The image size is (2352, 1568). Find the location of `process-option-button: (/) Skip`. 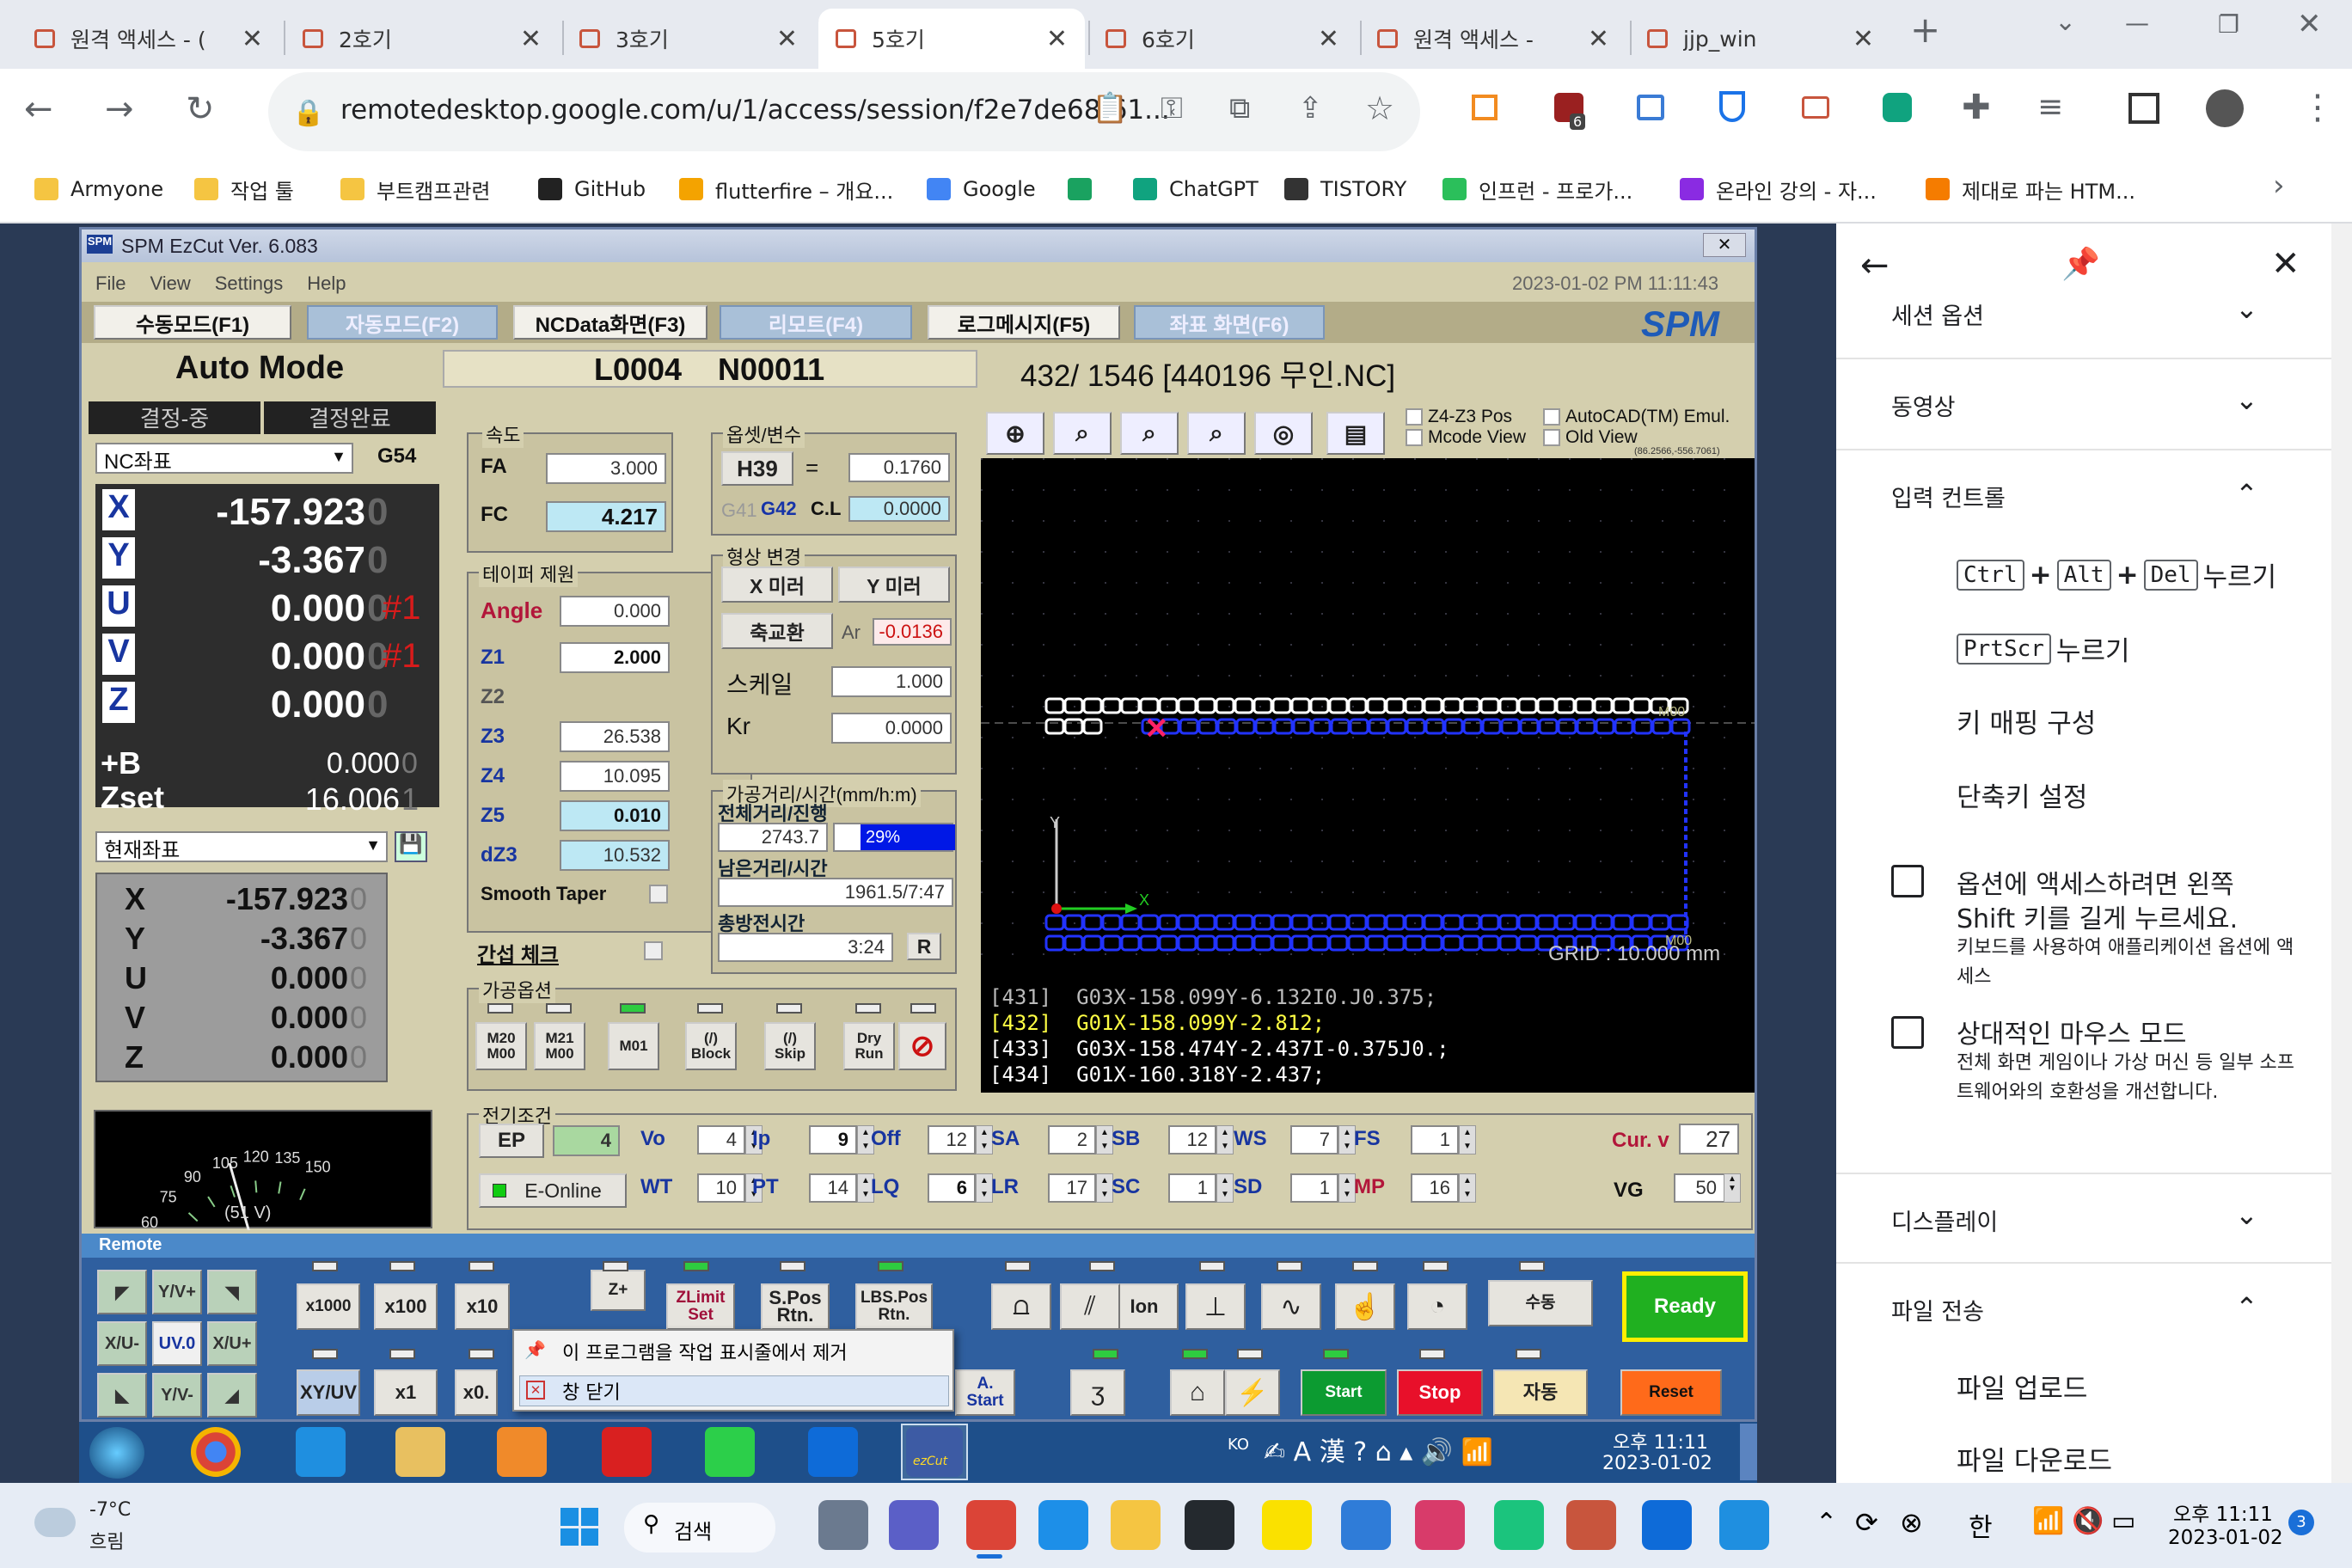

process-option-button: (/) Skip is located at coordinates (790, 1046).